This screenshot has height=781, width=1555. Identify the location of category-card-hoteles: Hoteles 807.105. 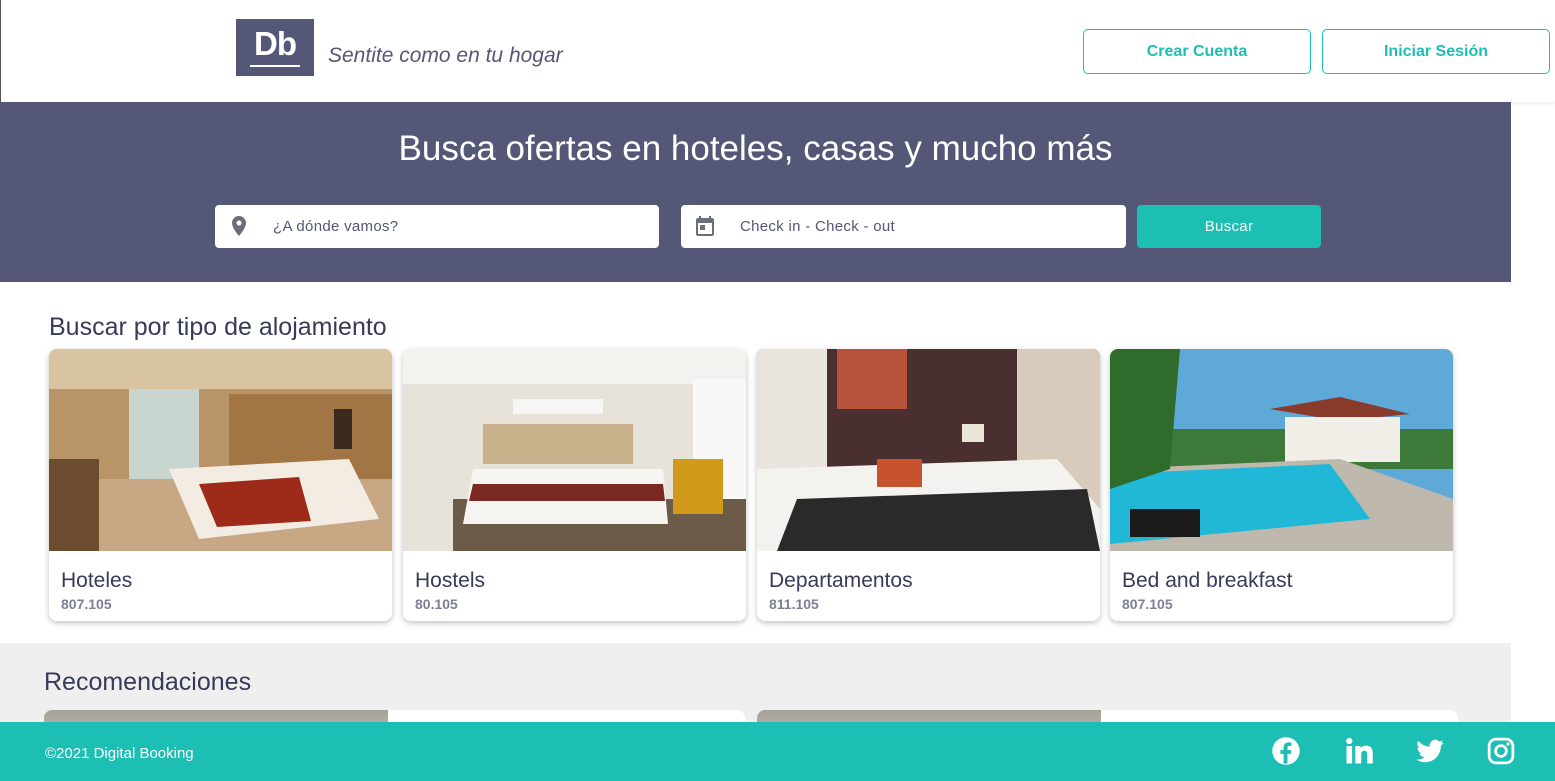
(220, 485).